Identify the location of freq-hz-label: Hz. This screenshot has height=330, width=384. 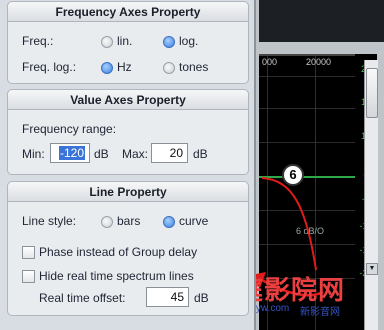
(124, 67).